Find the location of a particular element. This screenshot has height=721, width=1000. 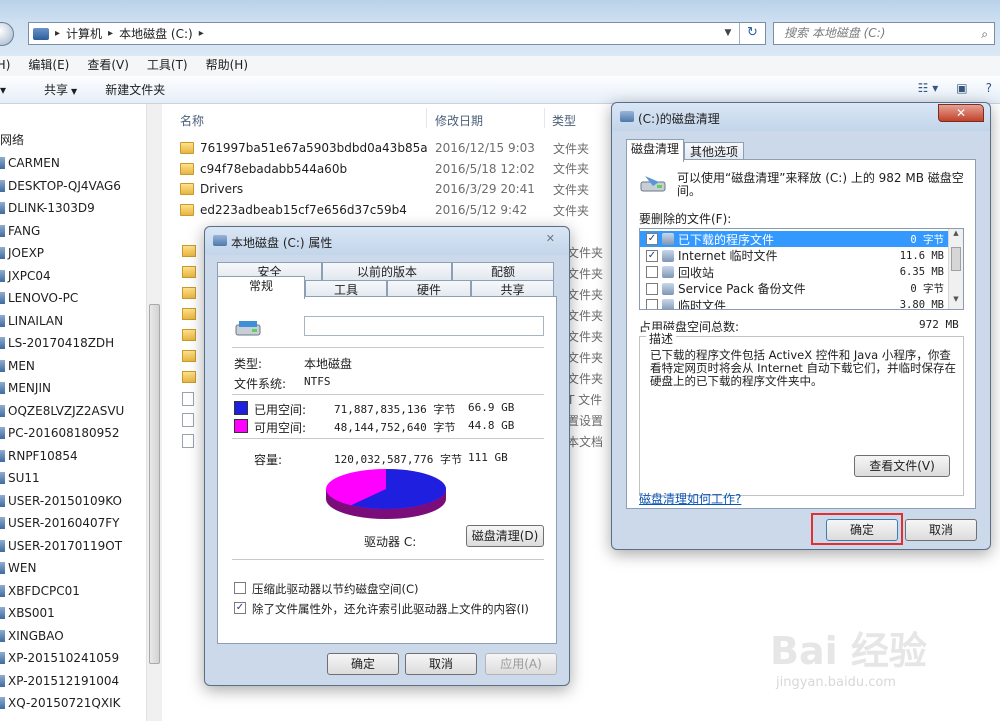

column-date: 修改日期 is located at coordinates (459, 120).